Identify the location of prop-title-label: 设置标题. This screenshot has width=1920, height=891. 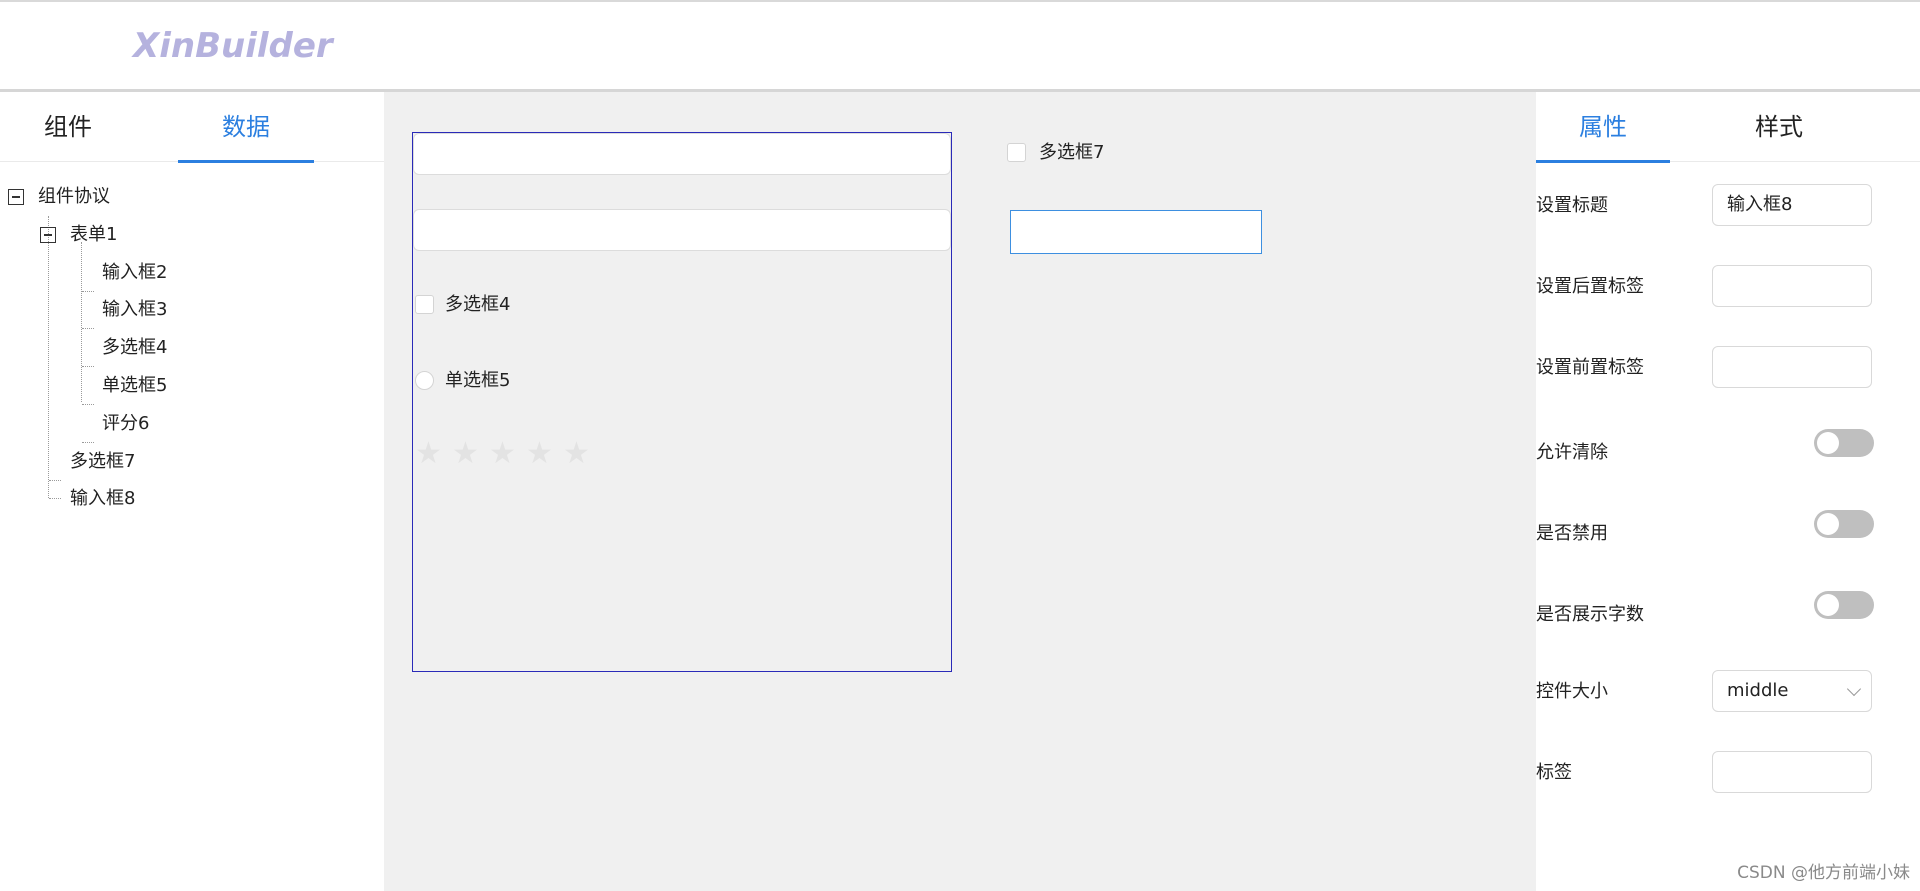
(1572, 205).